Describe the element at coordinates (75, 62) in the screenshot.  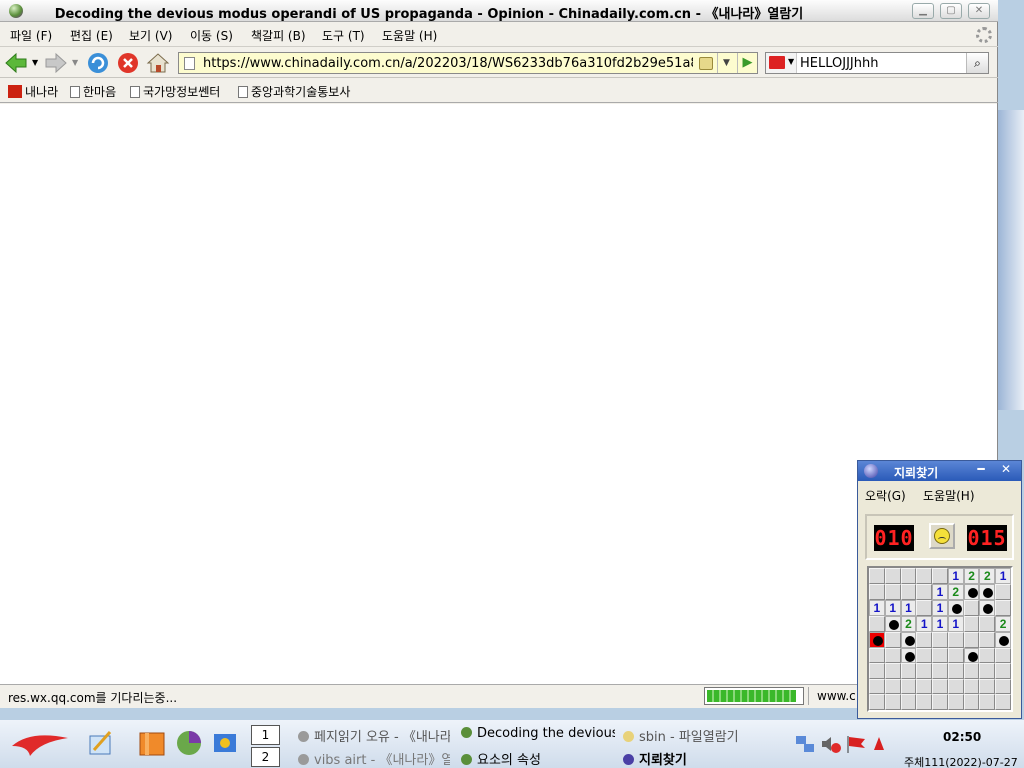
I see `forward-dropdown-icon: ▼` at that location.